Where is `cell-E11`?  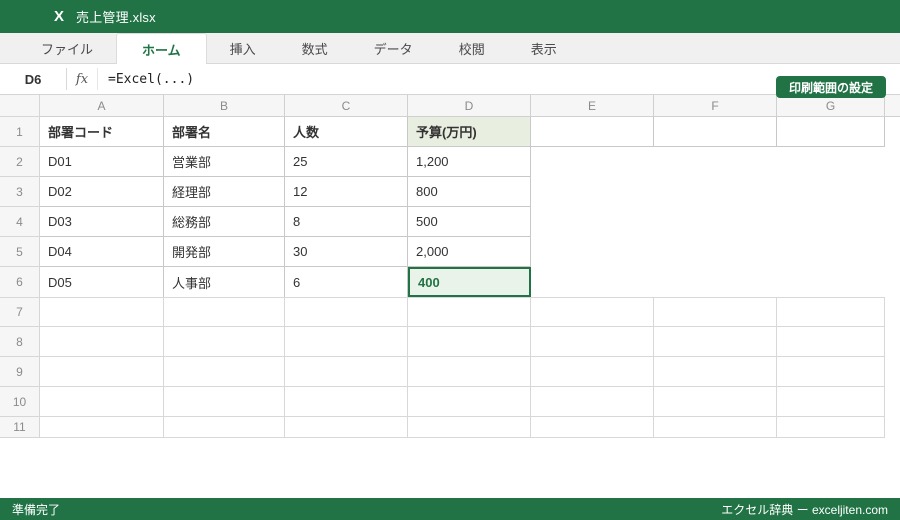
cell-E11 is located at coordinates (592, 427).